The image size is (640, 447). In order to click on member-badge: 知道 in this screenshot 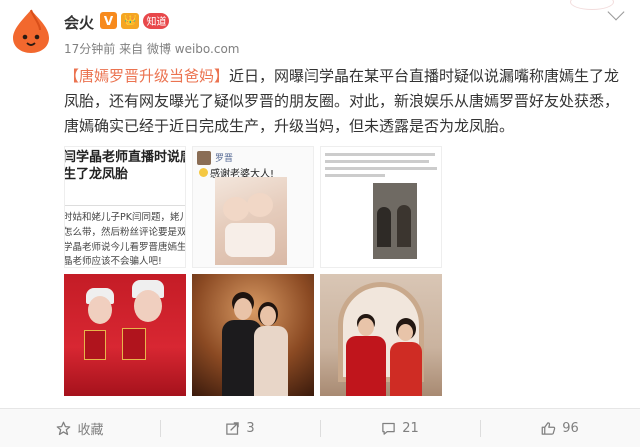, I will do `click(156, 20)`.